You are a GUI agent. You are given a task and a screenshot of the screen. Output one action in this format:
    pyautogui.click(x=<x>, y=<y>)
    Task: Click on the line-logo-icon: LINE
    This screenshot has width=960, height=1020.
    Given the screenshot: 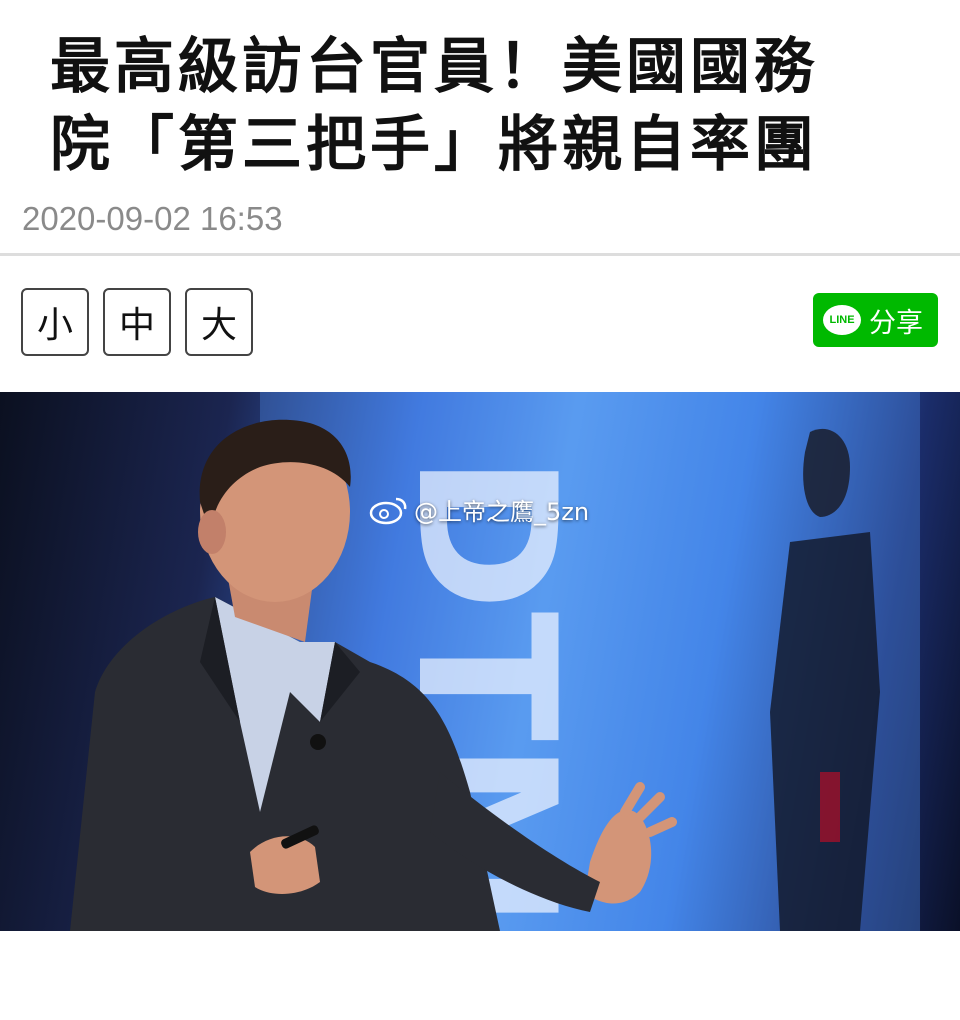 What is the action you would take?
    pyautogui.click(x=842, y=320)
    